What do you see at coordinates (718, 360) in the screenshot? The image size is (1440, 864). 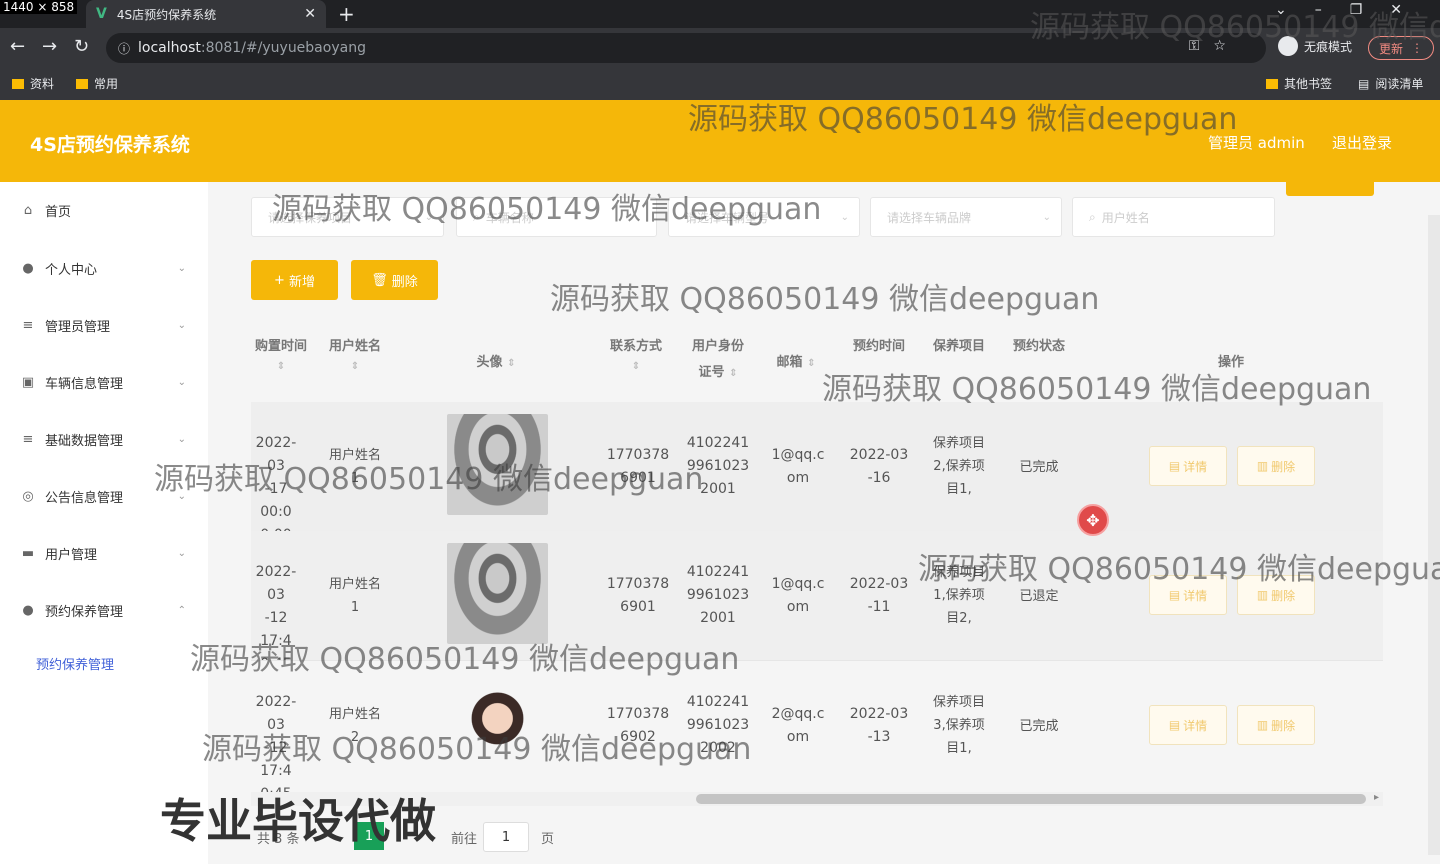 I see `col-id-card: 用户身份 证号 ⇕` at bounding box center [718, 360].